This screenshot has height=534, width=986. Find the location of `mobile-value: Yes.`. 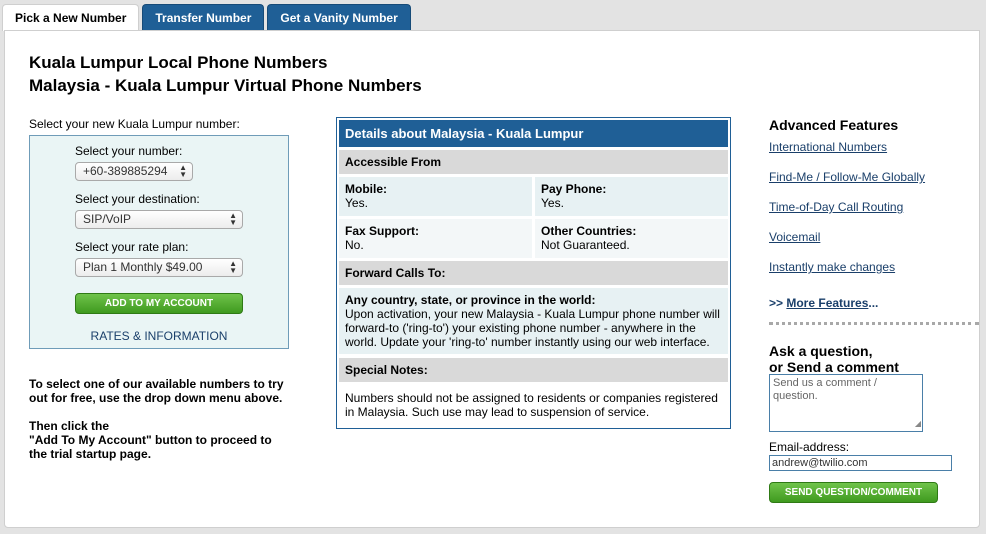

mobile-value: Yes. is located at coordinates (356, 203).